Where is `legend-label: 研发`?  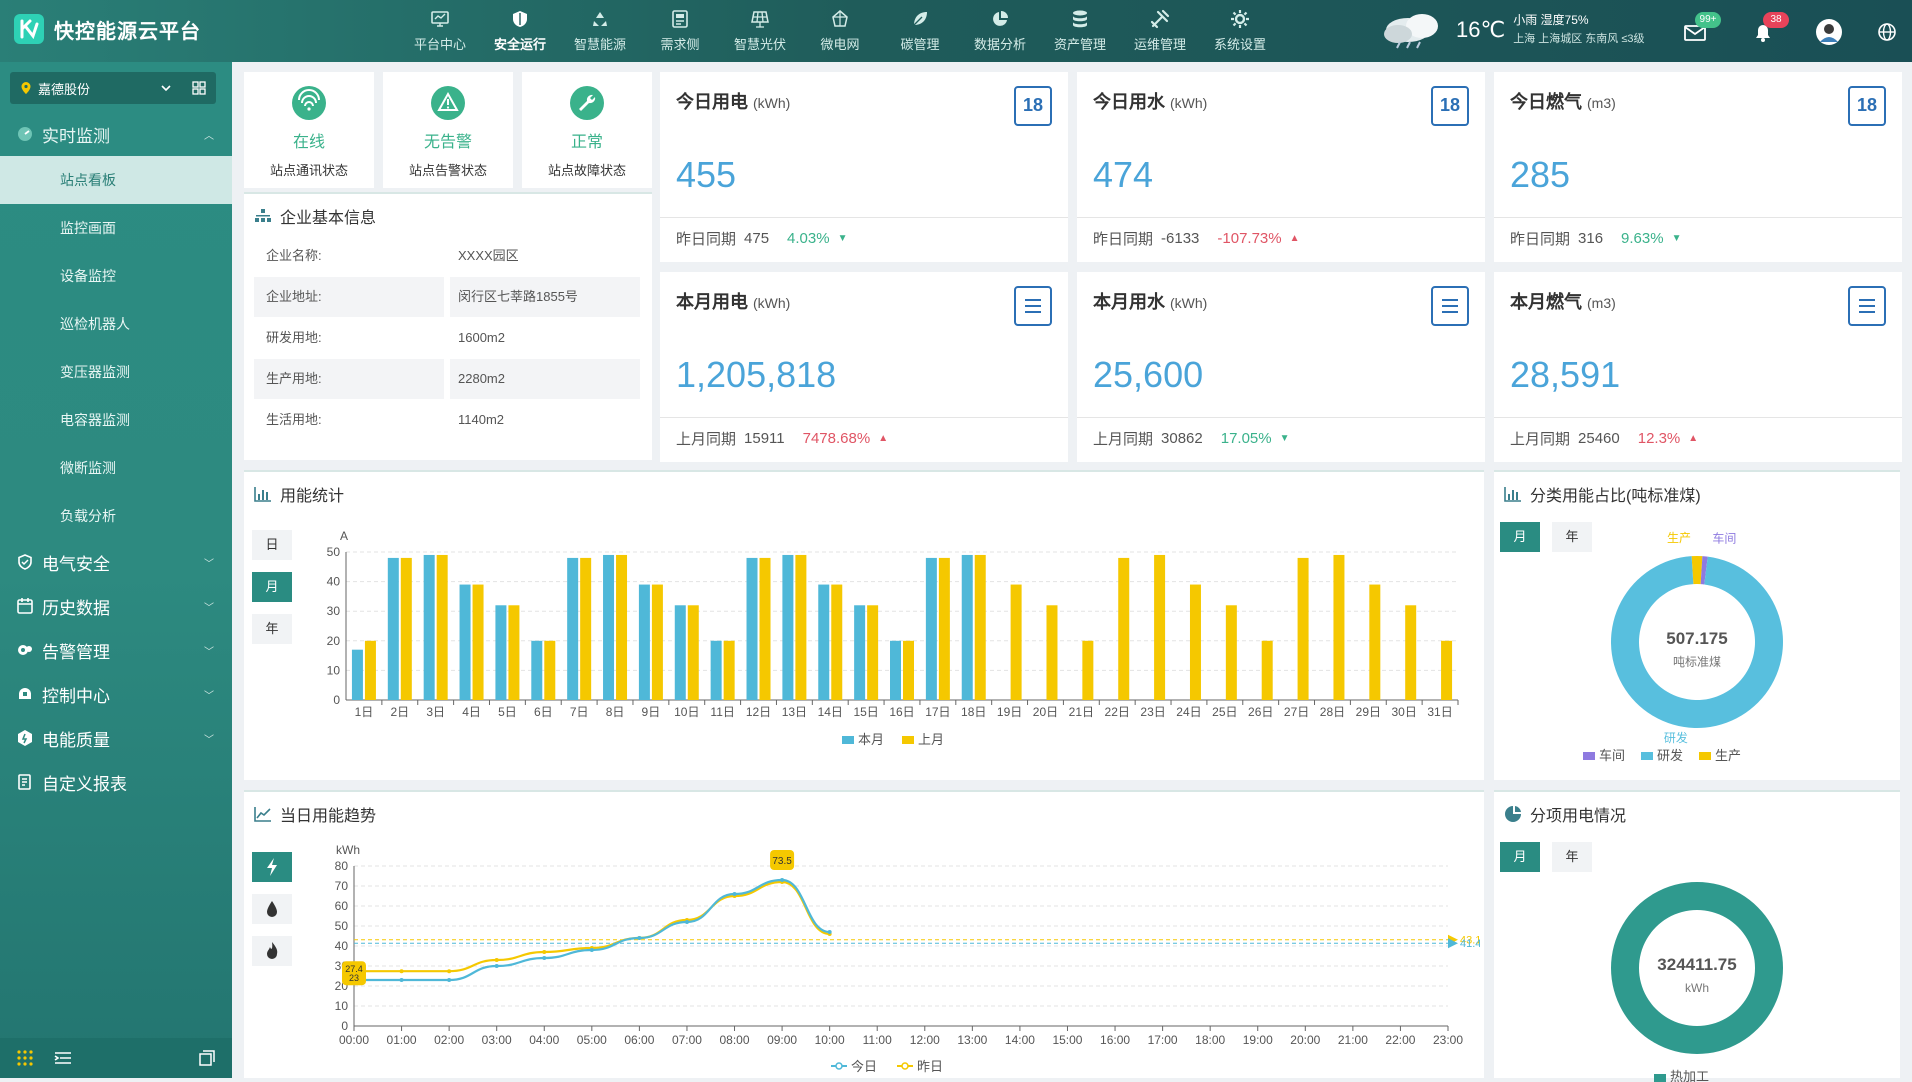 legend-label: 研发 is located at coordinates (1670, 755).